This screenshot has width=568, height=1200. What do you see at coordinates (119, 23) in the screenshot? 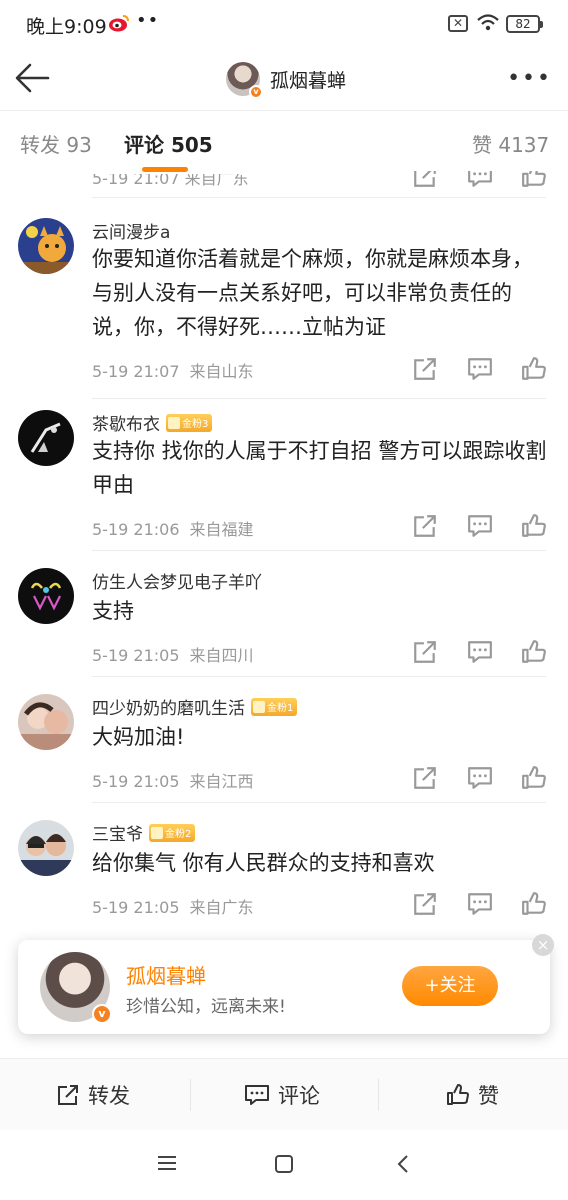
I see `weibo-notification-icon` at bounding box center [119, 23].